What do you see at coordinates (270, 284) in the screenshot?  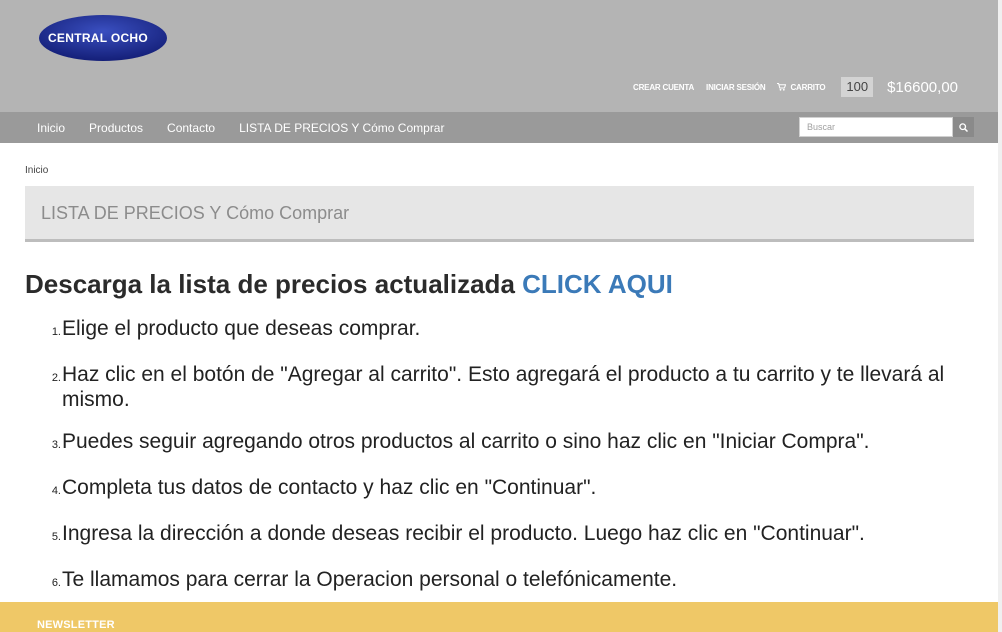 I see `content-title-text: Descarga la lista de precios actualizada` at bounding box center [270, 284].